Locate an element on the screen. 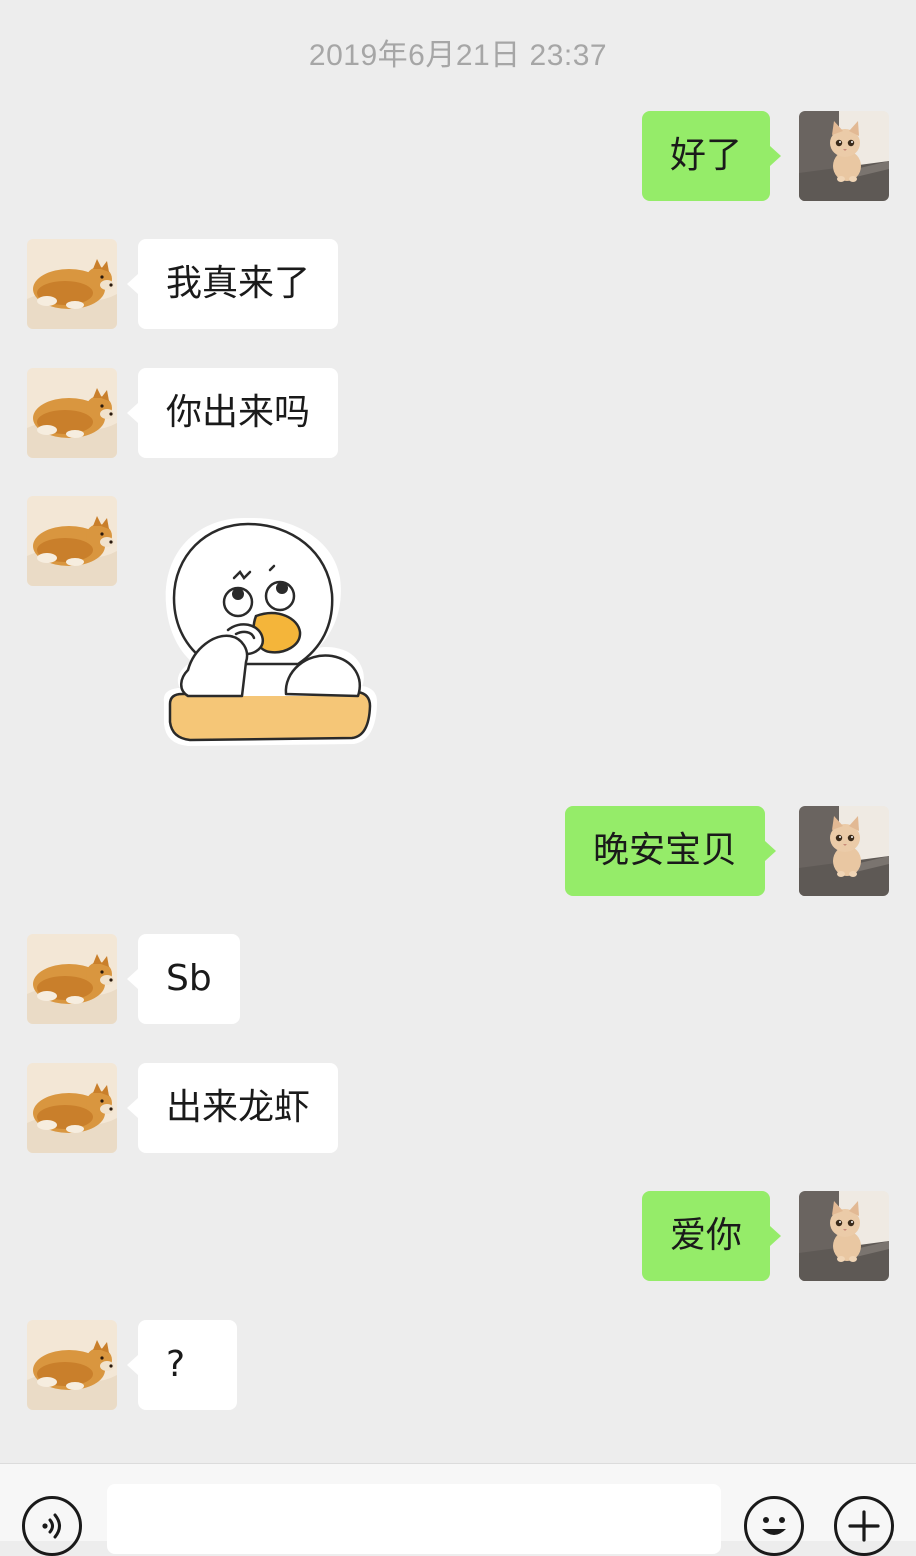  emoji-button is located at coordinates (774, 1526).